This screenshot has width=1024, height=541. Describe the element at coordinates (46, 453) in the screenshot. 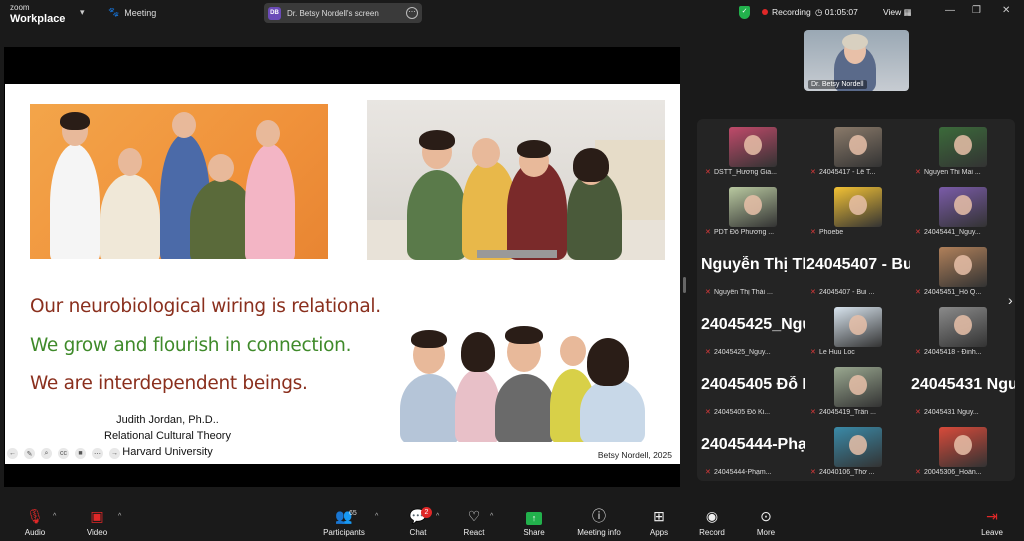

I see `zoom-icon: ⌕` at that location.